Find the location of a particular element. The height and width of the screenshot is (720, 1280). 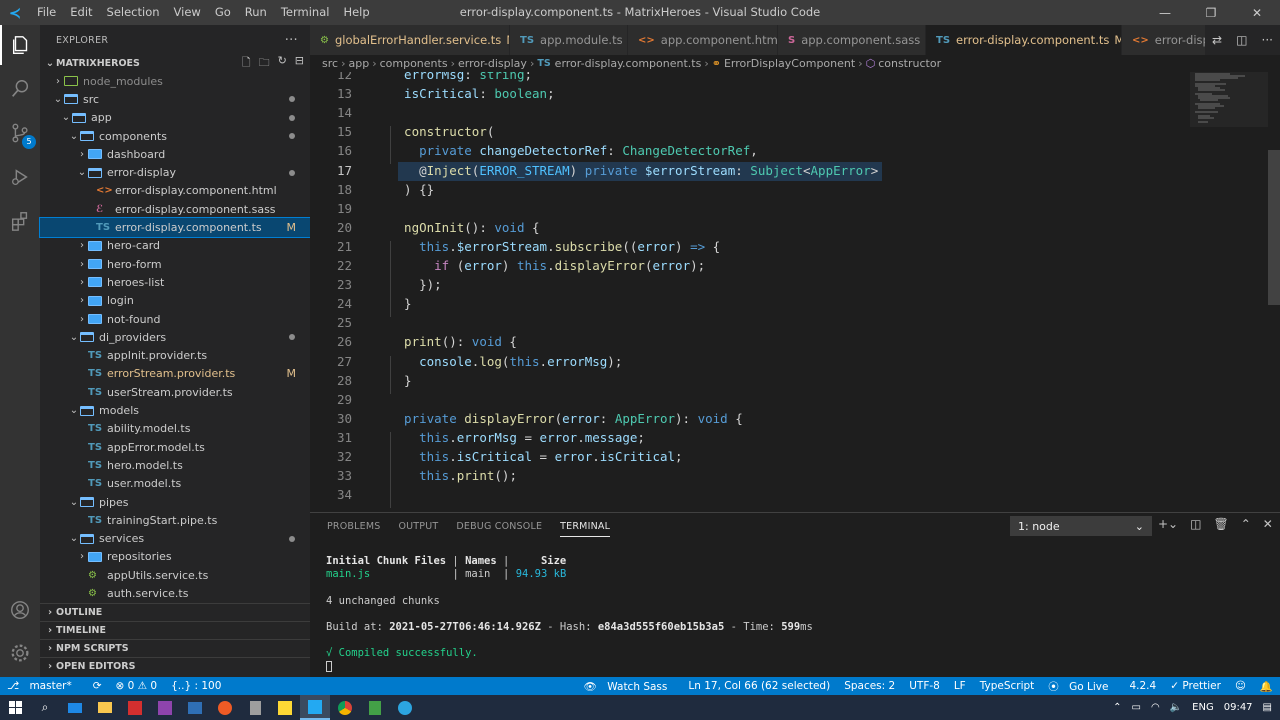

vscode-app-icon is located at coordinates (315, 707).